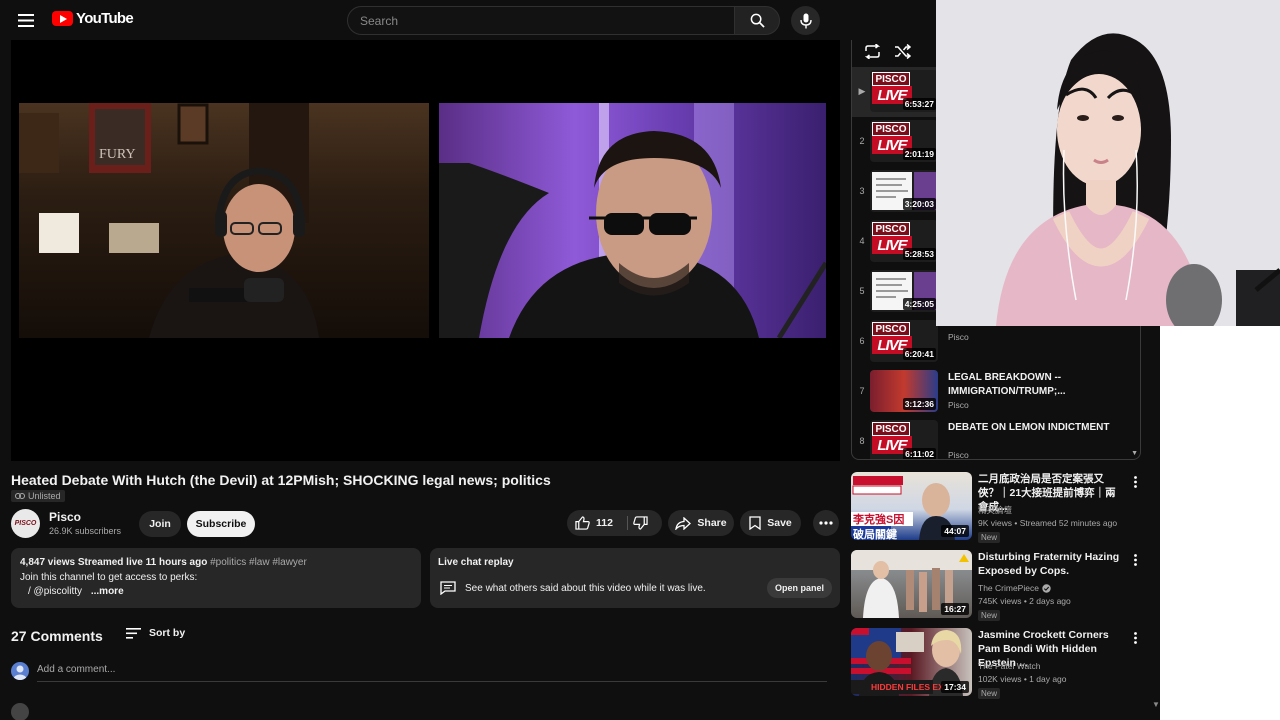 The width and height of the screenshot is (1280, 720). Describe the element at coordinates (20, 711) in the screenshot. I see `comment-author-avatar` at that location.